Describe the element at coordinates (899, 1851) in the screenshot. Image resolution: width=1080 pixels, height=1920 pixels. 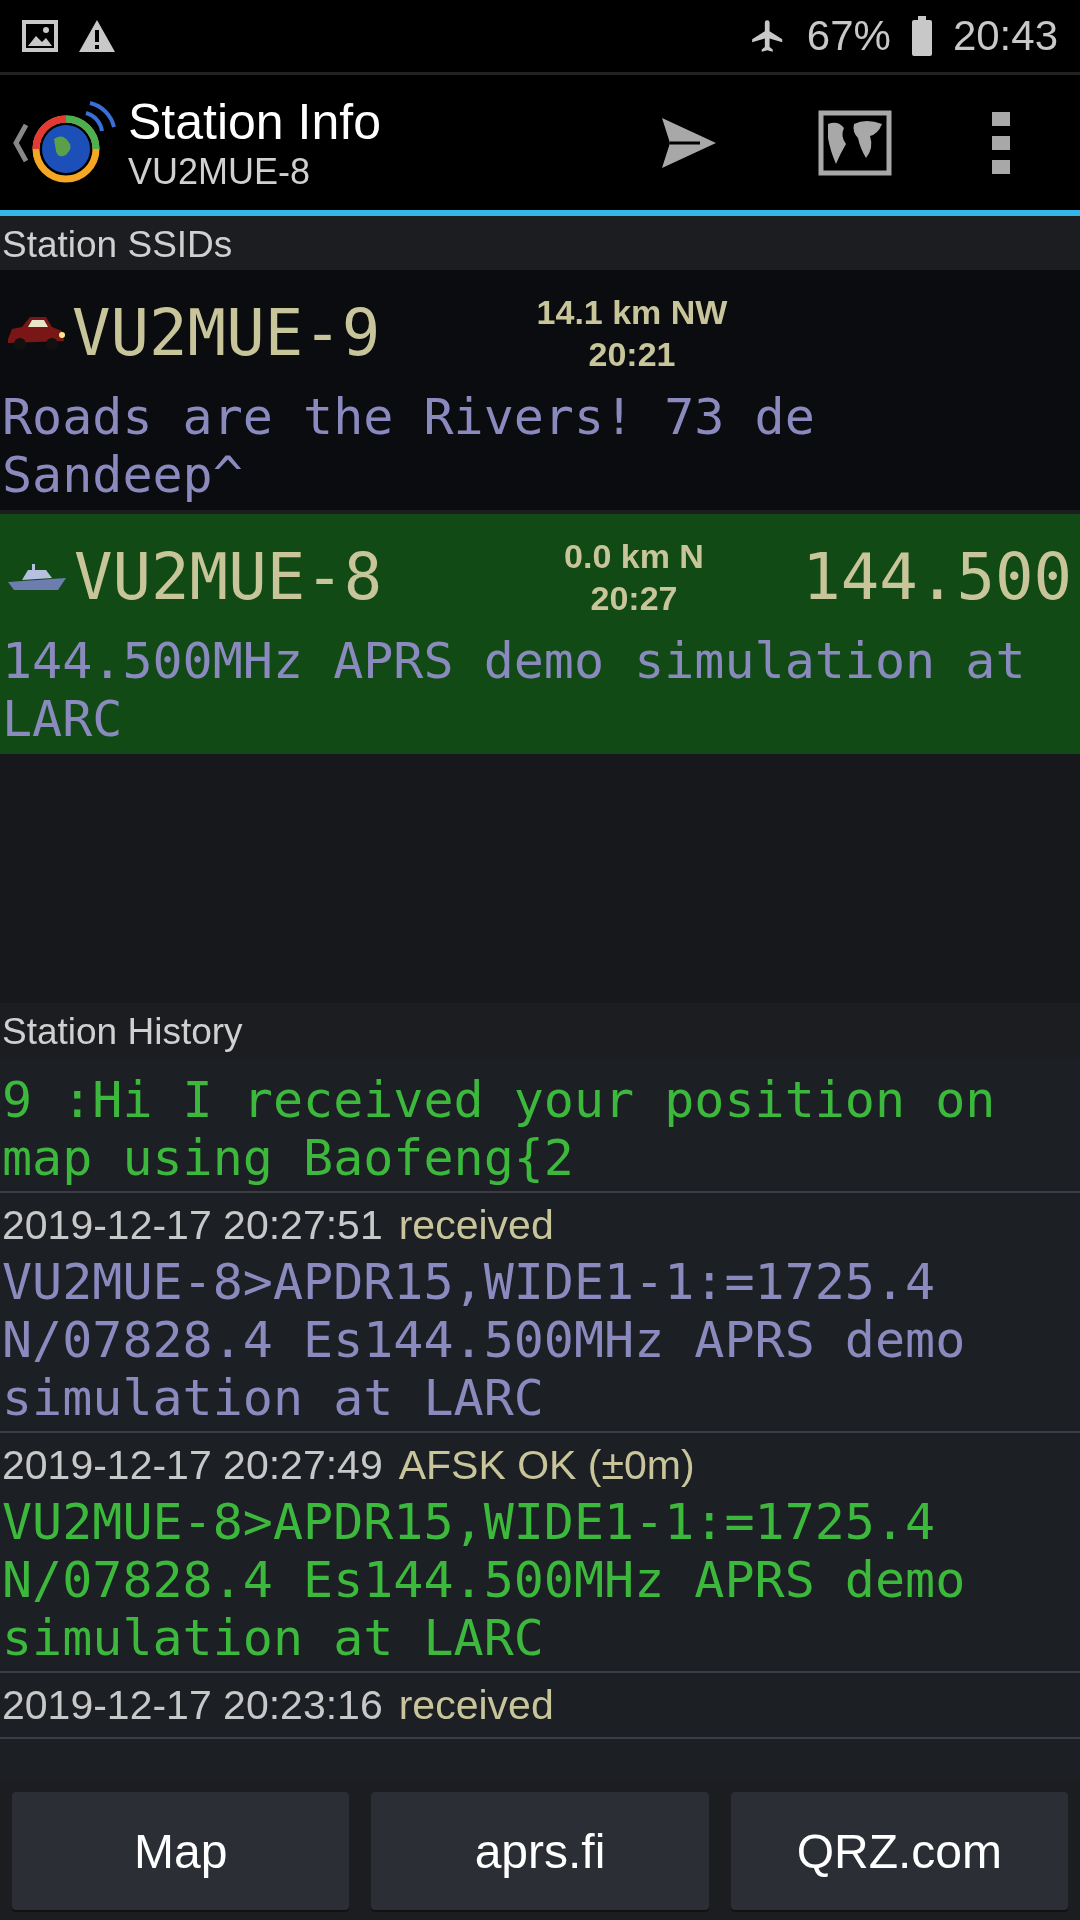
I see `link-button: QRZ.com` at that location.